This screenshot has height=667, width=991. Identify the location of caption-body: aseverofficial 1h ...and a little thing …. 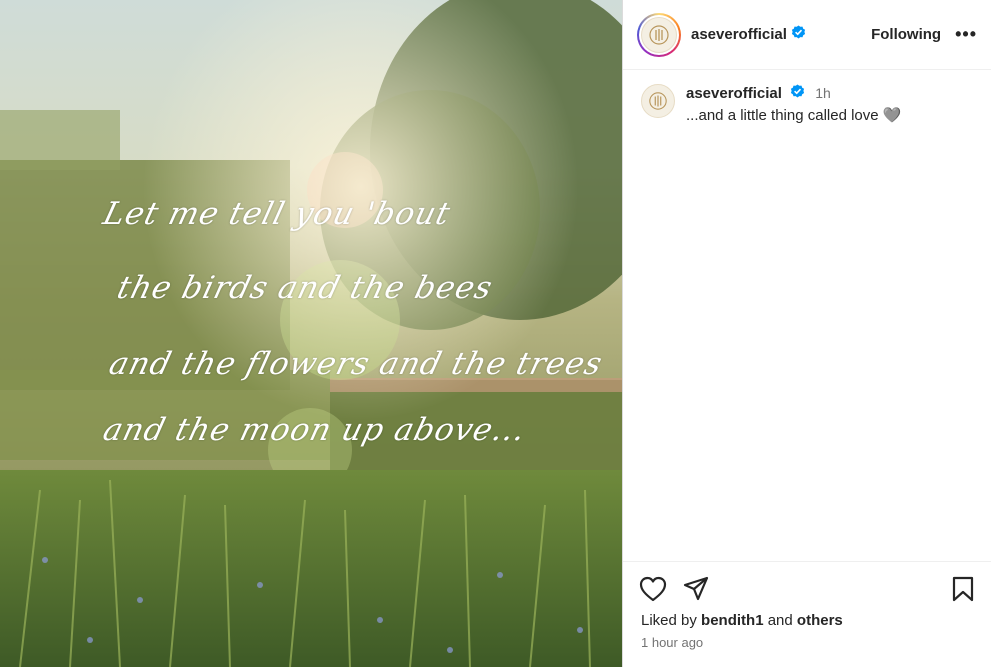
(793, 105).